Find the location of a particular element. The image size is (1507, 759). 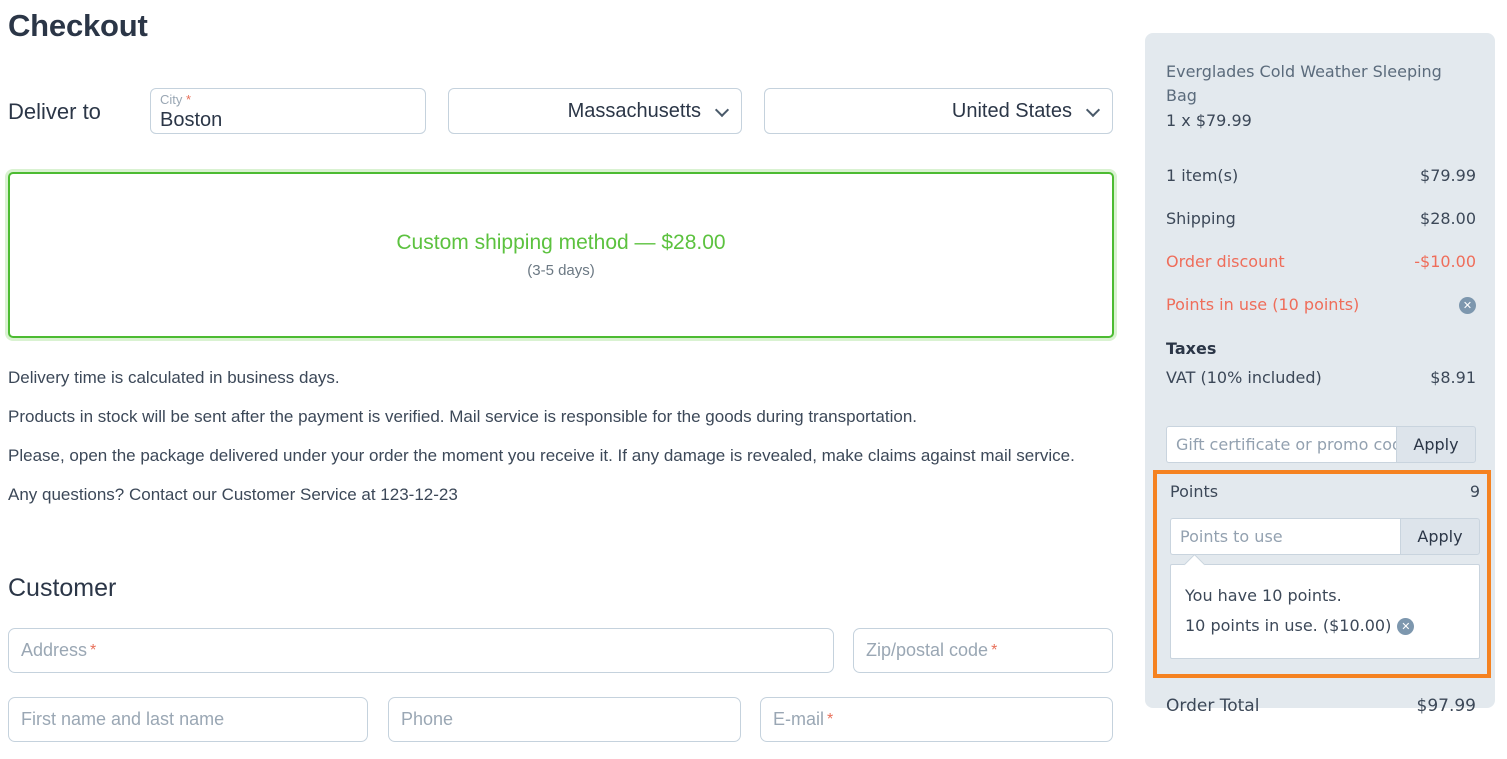

zip-code-field: Zip/postal code * is located at coordinates (983, 650).